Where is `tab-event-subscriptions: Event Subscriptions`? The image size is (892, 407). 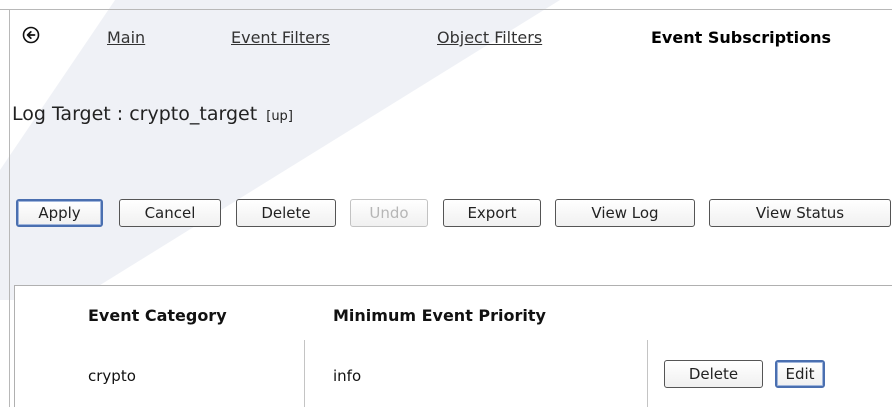
tab-event-subscriptions: Event Subscriptions is located at coordinates (741, 37).